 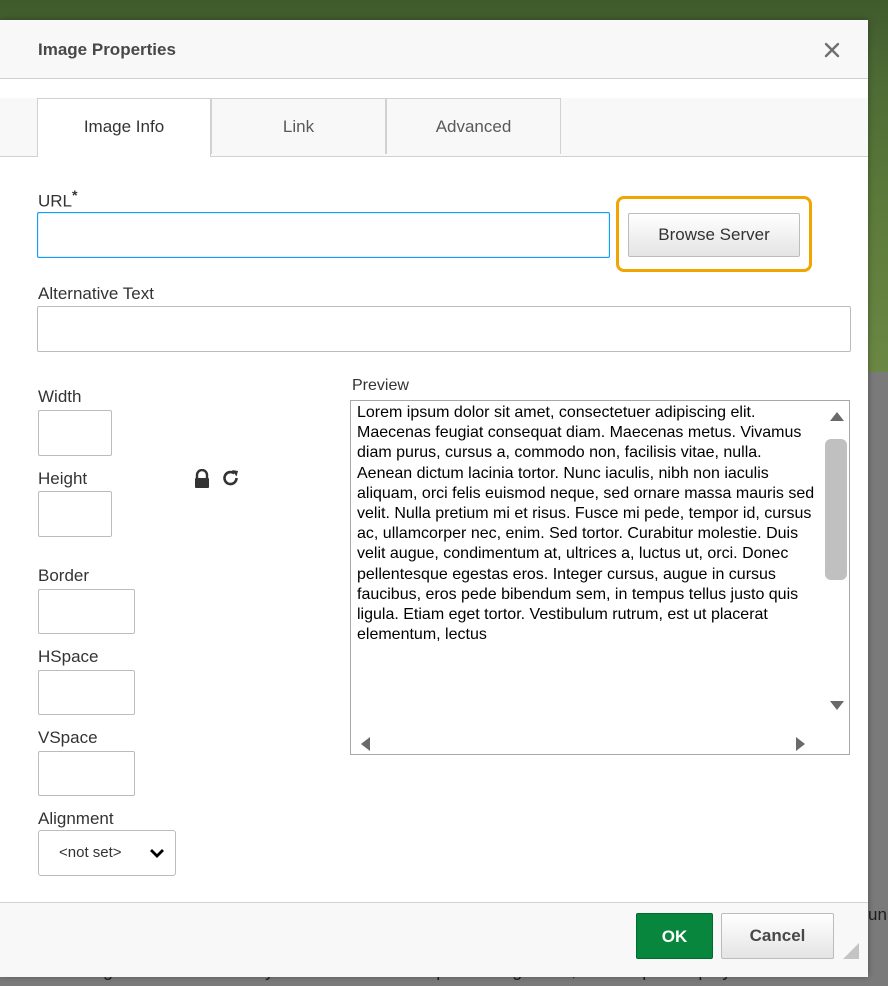 What do you see at coordinates (777, 936) in the screenshot?
I see `cancel-button: Cancel` at bounding box center [777, 936].